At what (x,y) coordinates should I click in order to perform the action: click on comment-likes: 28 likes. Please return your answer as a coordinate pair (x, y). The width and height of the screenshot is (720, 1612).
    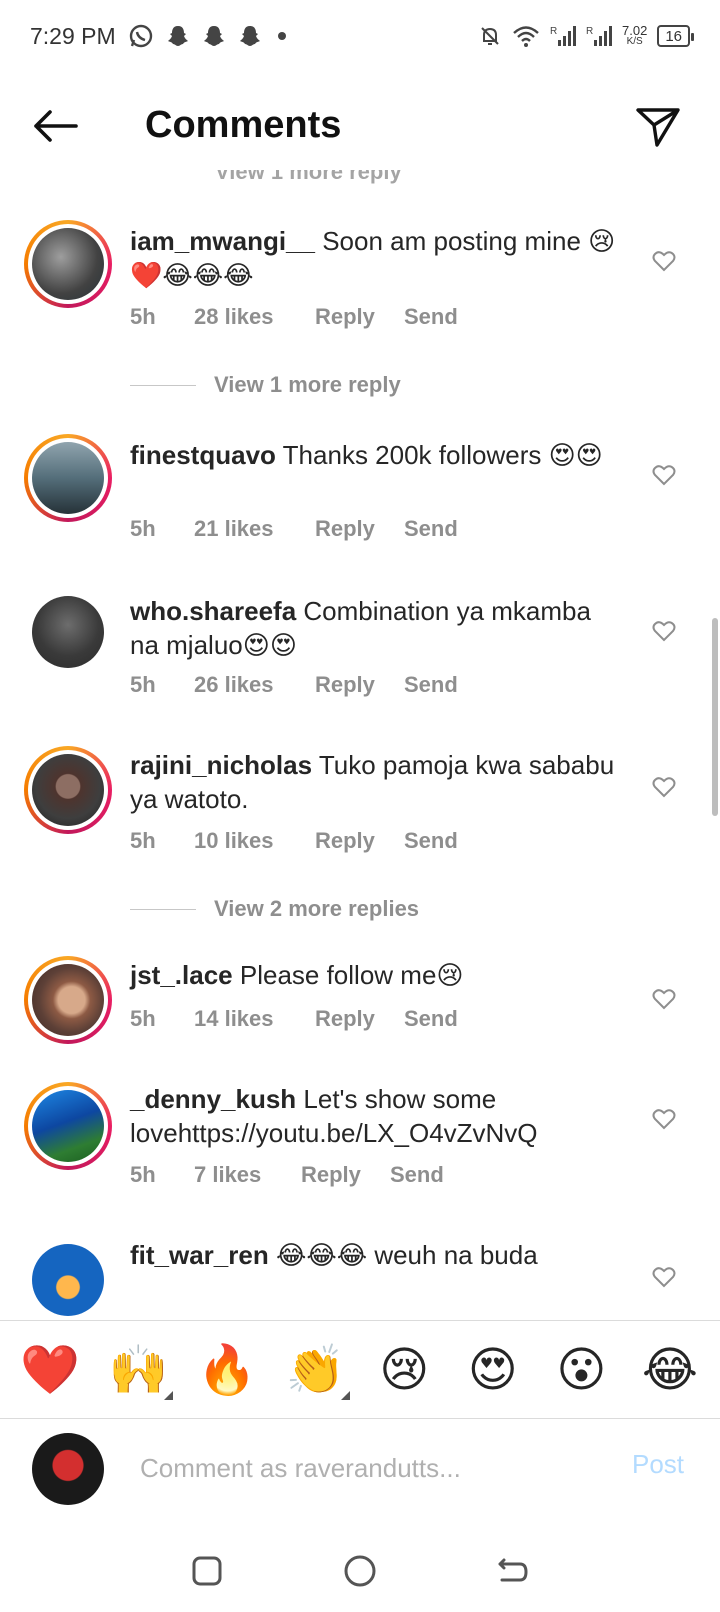
    Looking at the image, I should click on (254, 317).